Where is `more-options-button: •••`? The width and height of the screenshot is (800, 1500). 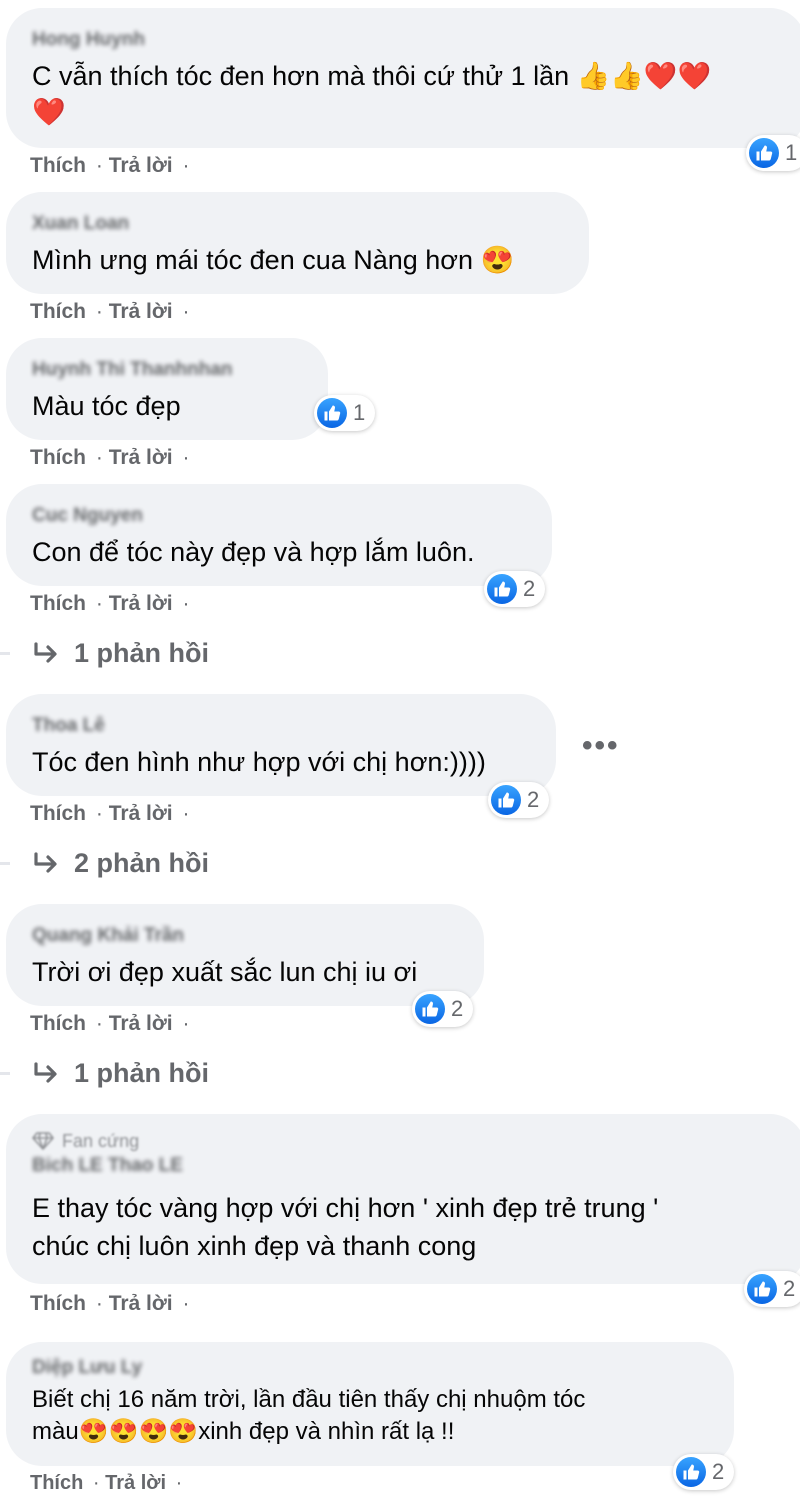 more-options-button: ••• is located at coordinates (601, 746).